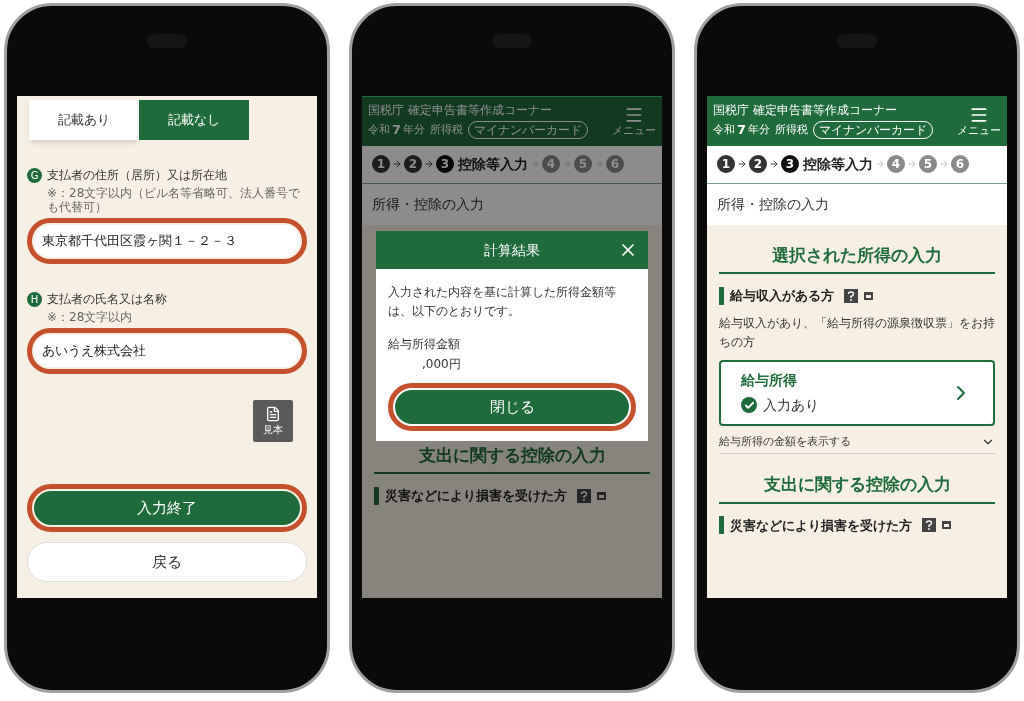 The image size is (1024, 701). What do you see at coordinates (512, 250) in the screenshot?
I see `dialog-title: 計算結果` at bounding box center [512, 250].